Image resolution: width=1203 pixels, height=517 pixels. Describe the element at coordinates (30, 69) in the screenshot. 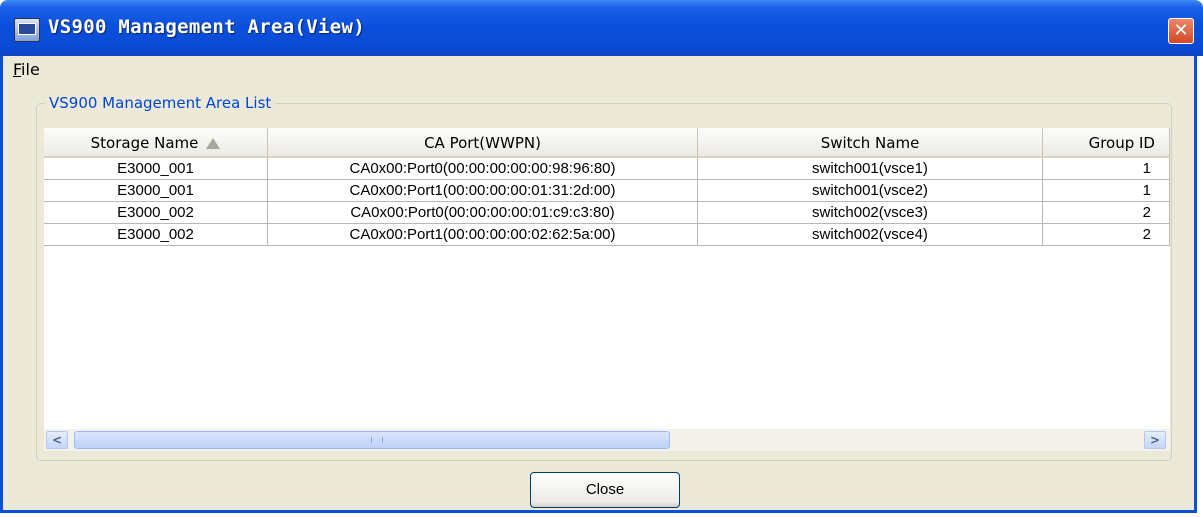

I see `menu-file-label: ile` at that location.